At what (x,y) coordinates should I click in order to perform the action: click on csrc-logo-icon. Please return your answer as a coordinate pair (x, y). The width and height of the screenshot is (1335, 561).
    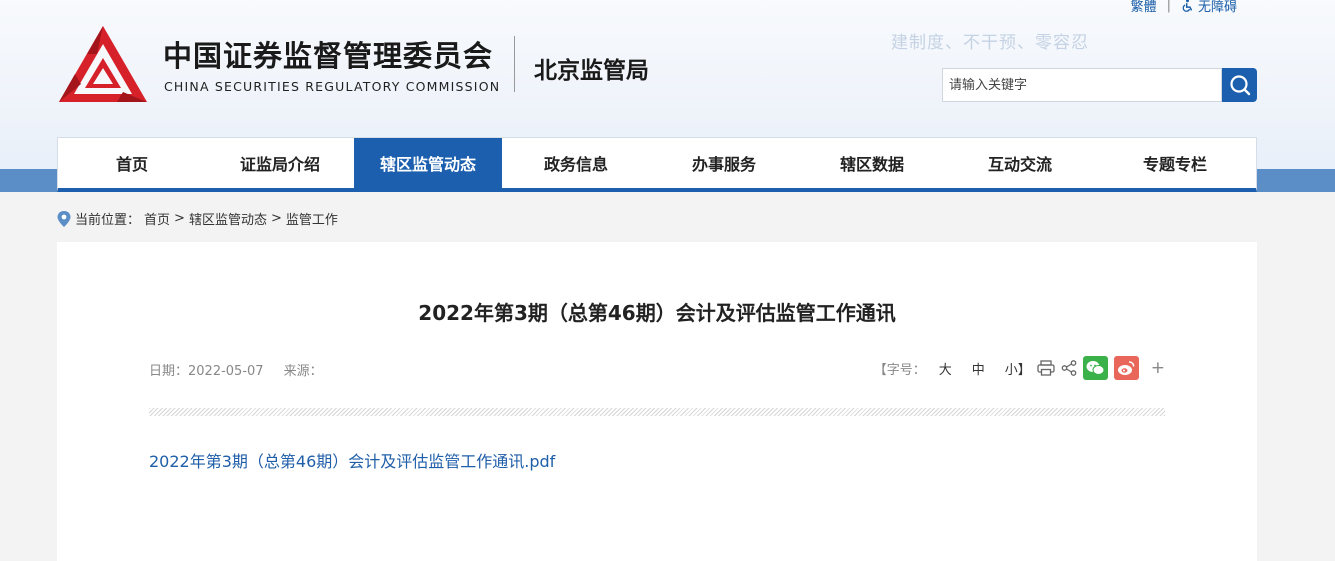
    Looking at the image, I should click on (103, 65).